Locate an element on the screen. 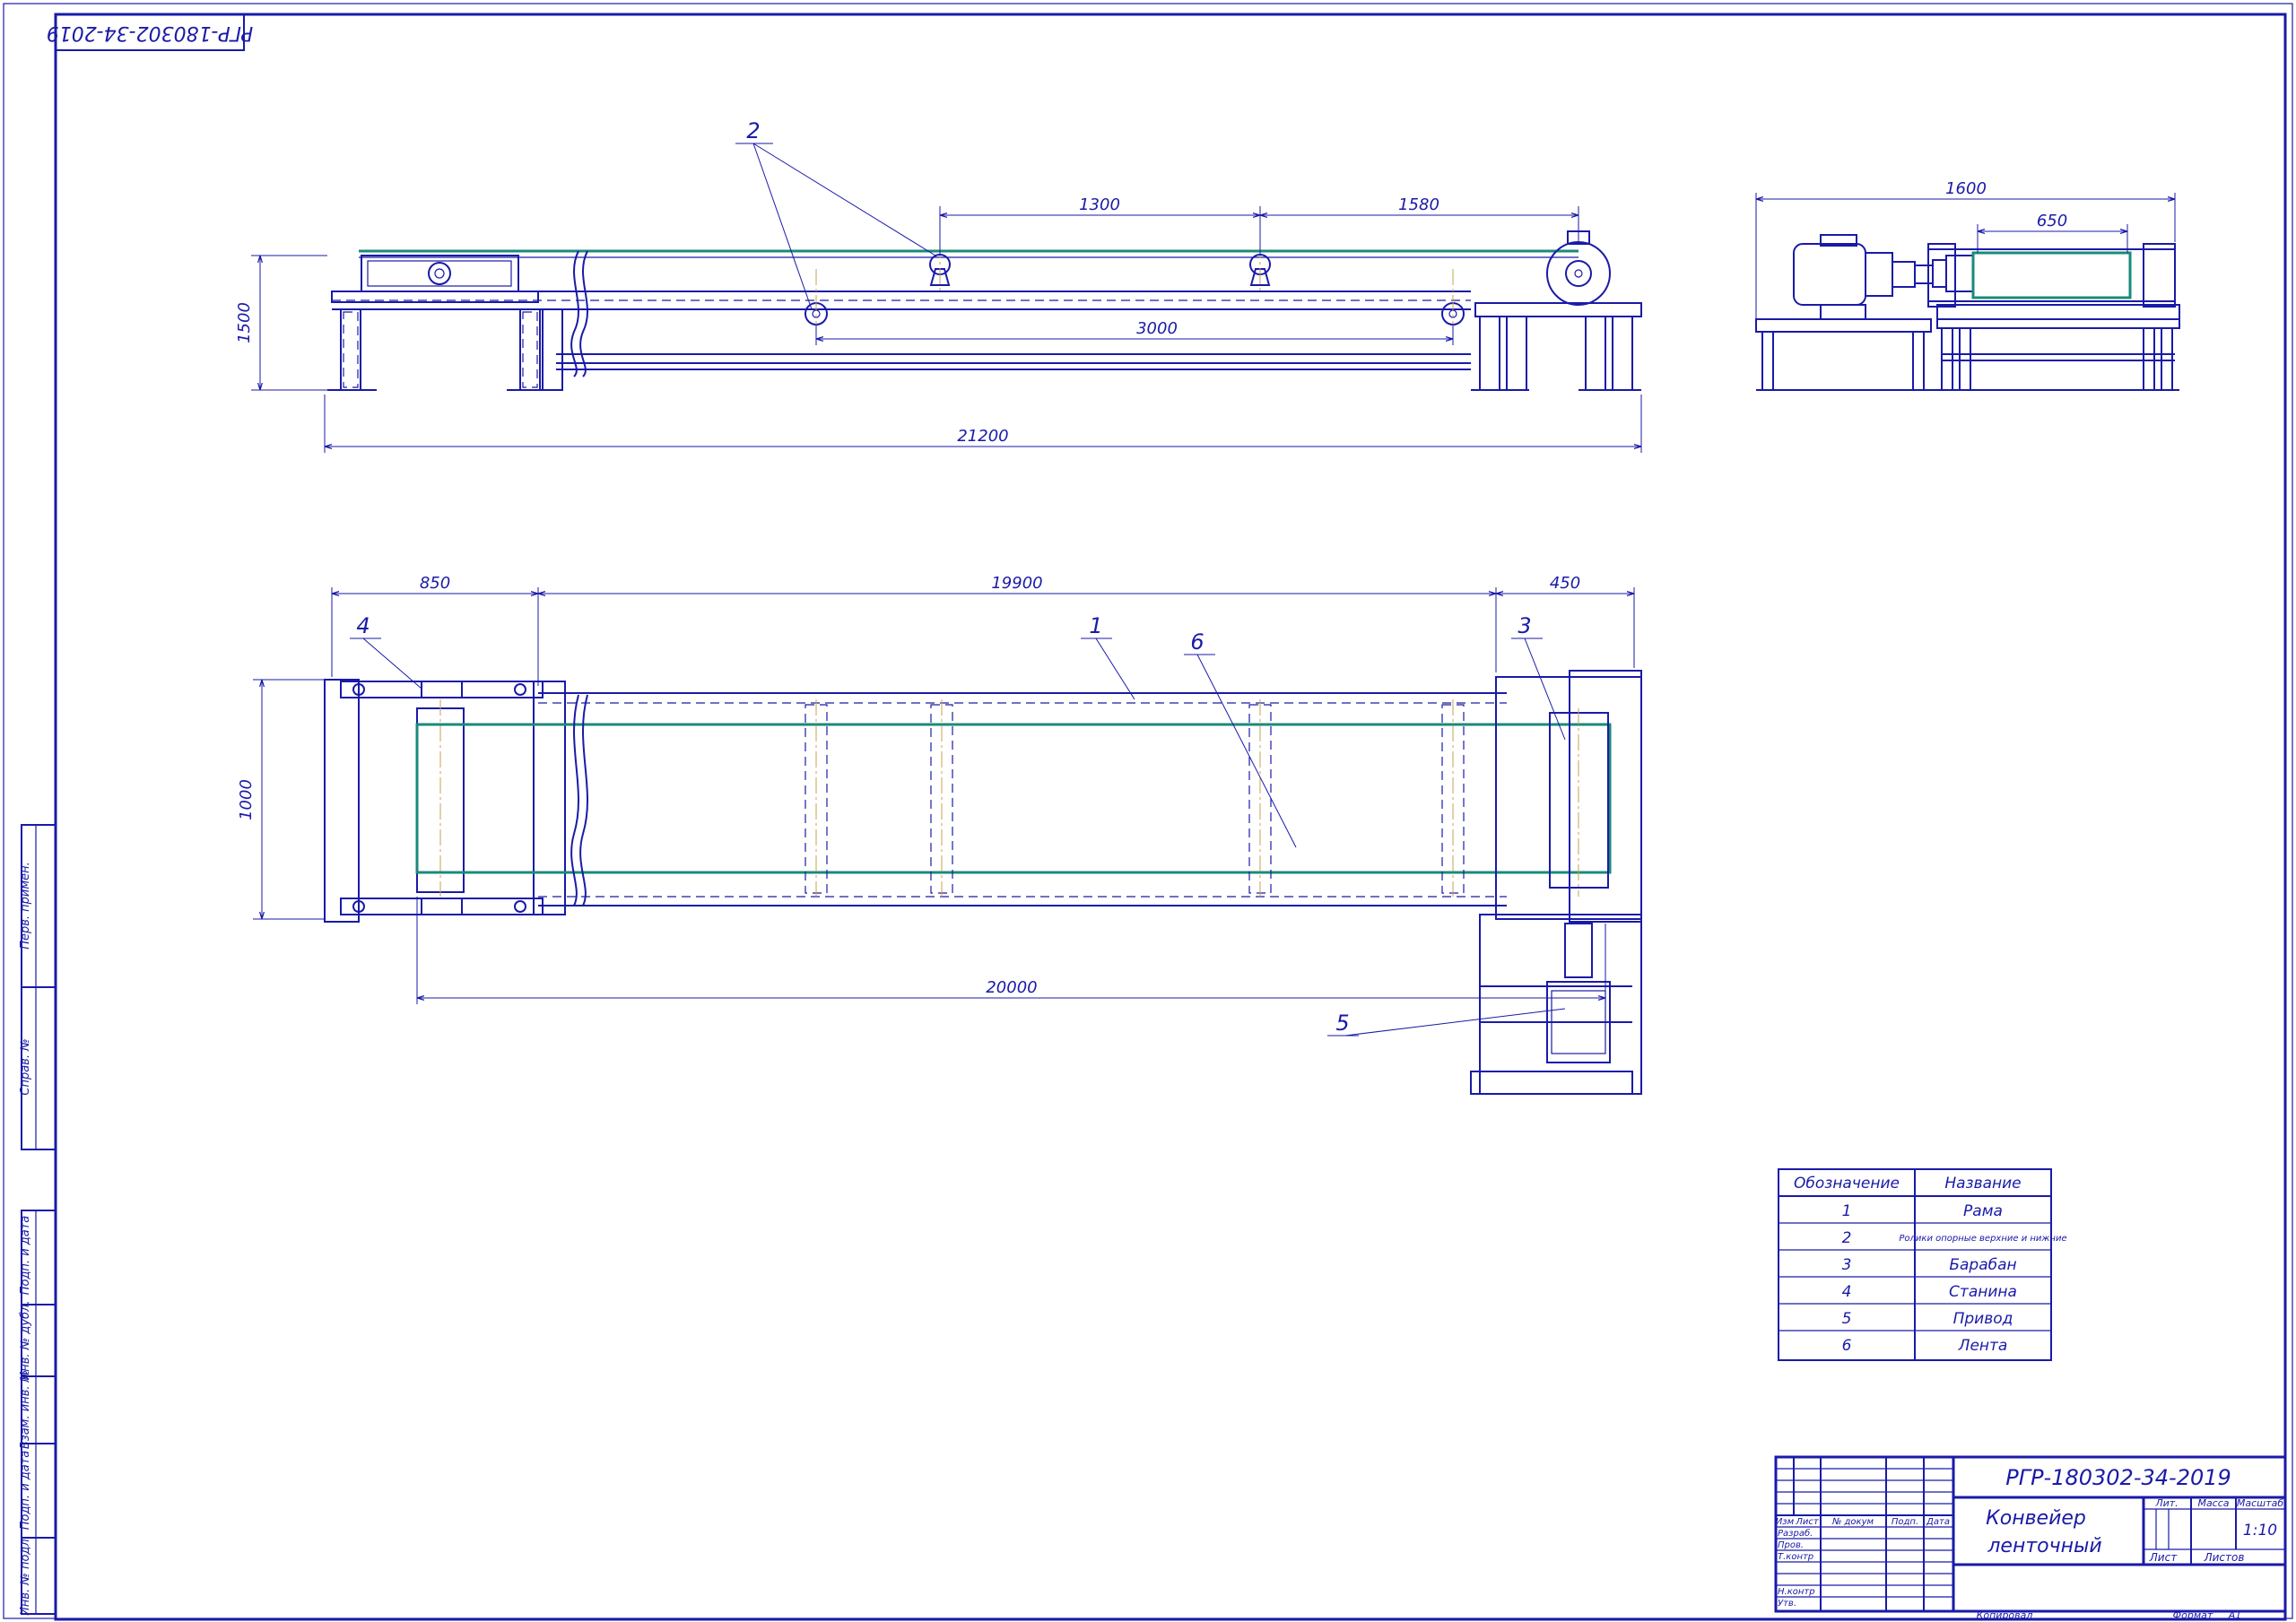  parts-row-3-num: 3 is located at coordinates (1847, 1265).